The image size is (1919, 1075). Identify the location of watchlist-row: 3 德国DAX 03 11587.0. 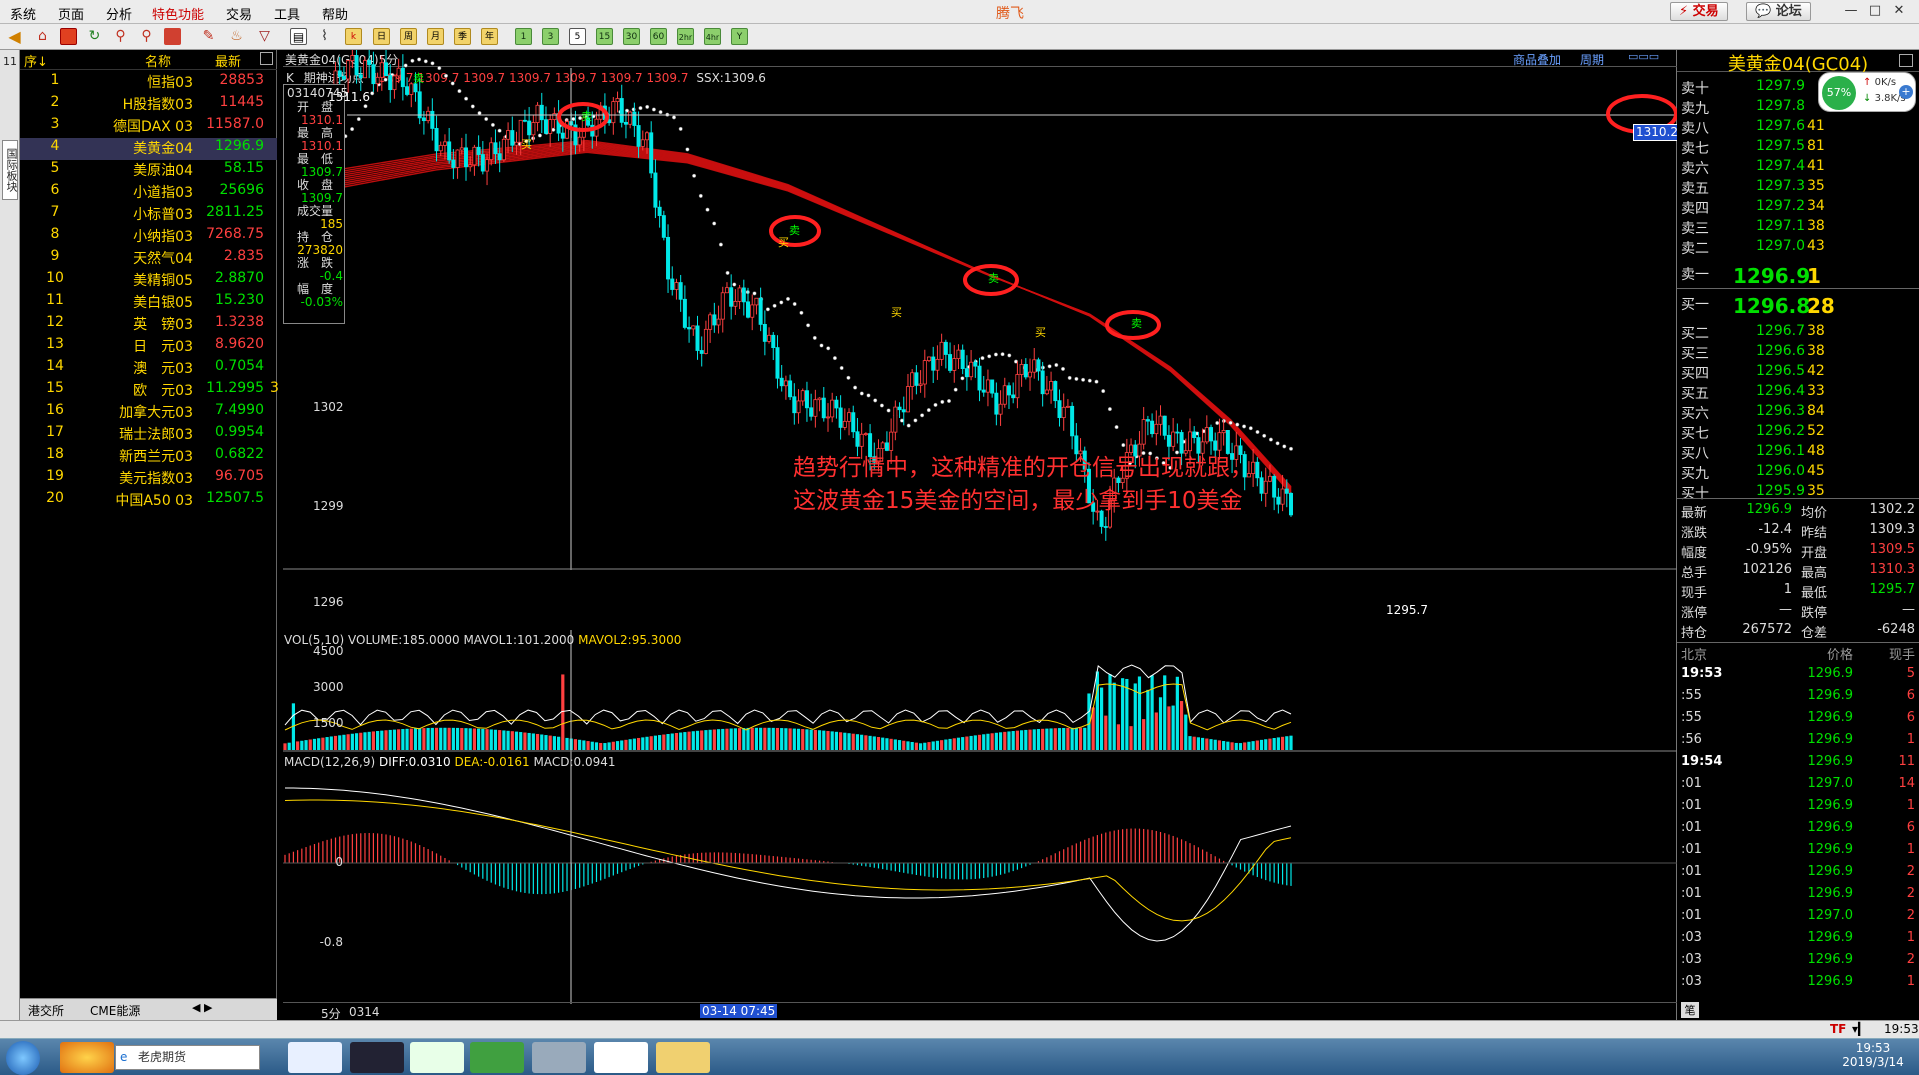
(148, 127).